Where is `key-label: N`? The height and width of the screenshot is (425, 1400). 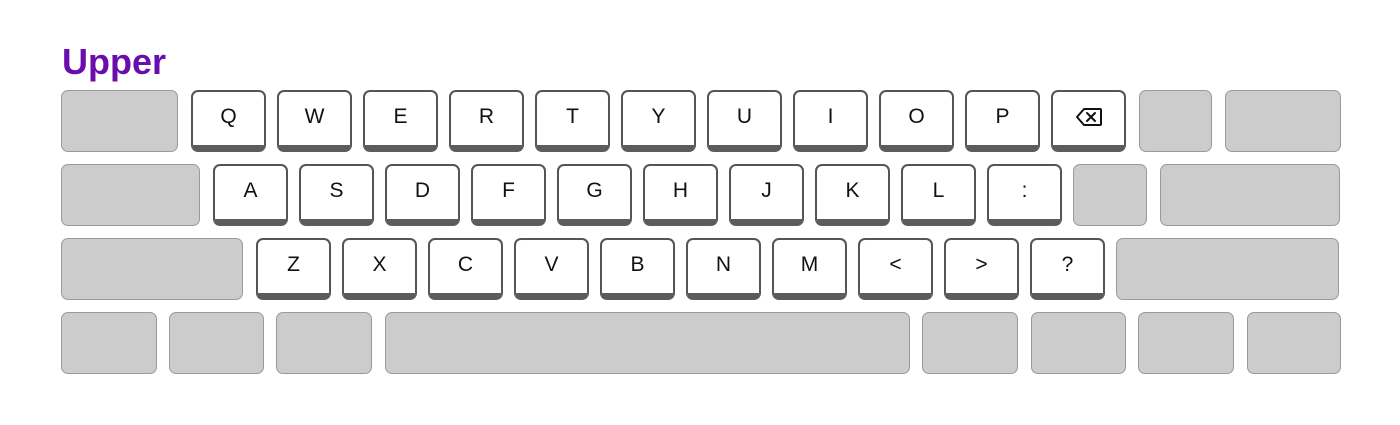 key-label: N is located at coordinates (723, 264).